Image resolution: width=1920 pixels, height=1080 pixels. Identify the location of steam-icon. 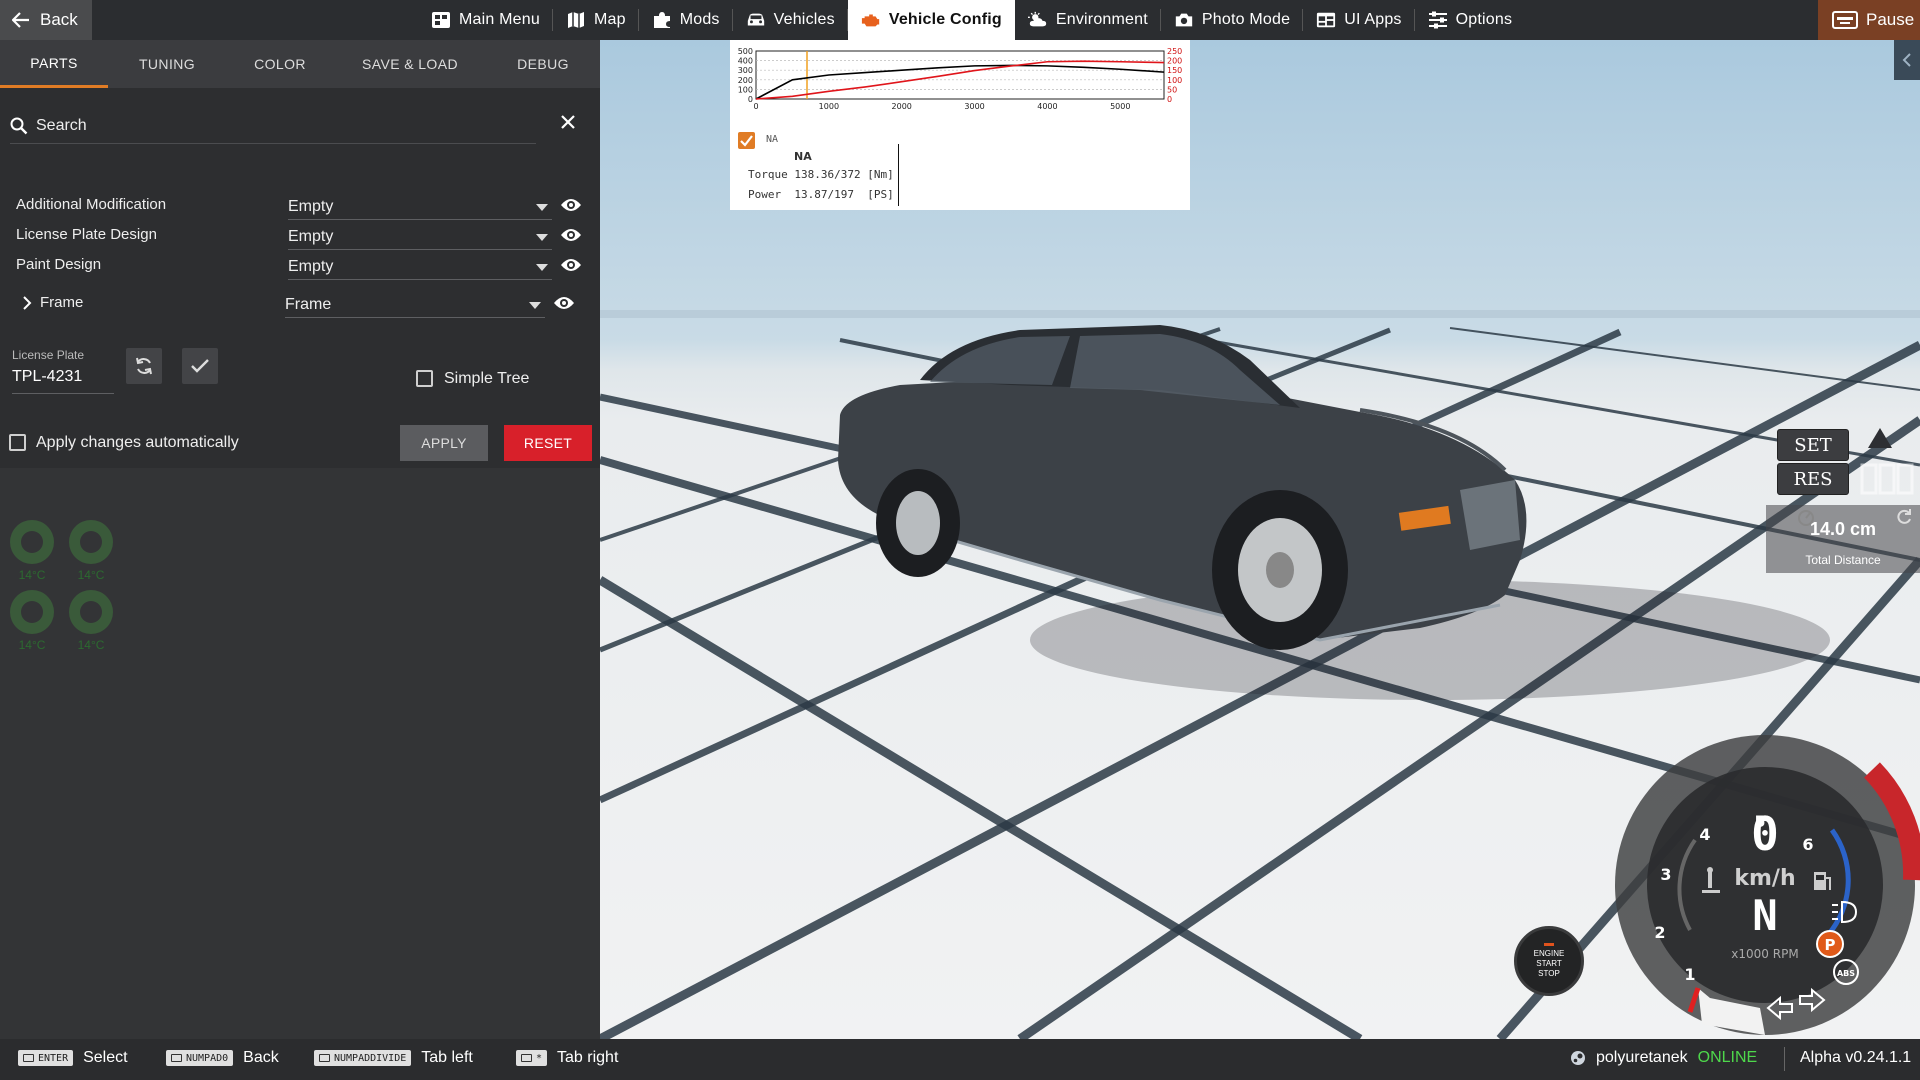
(1578, 1058).